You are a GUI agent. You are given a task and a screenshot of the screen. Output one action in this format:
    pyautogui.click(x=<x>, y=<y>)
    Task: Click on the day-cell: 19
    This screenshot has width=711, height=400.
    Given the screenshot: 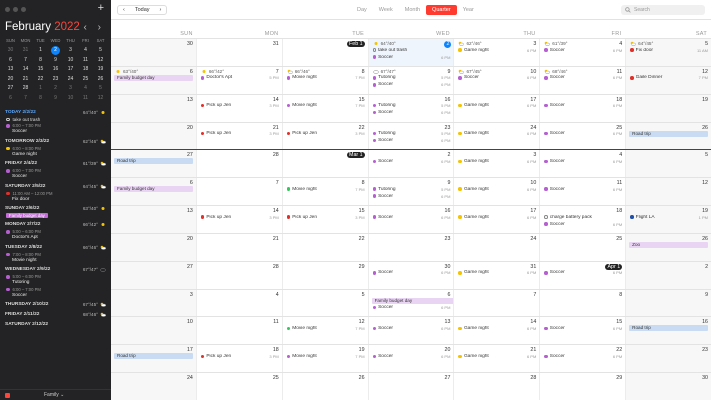 What is the action you would take?
    pyautogui.click(x=668, y=108)
    